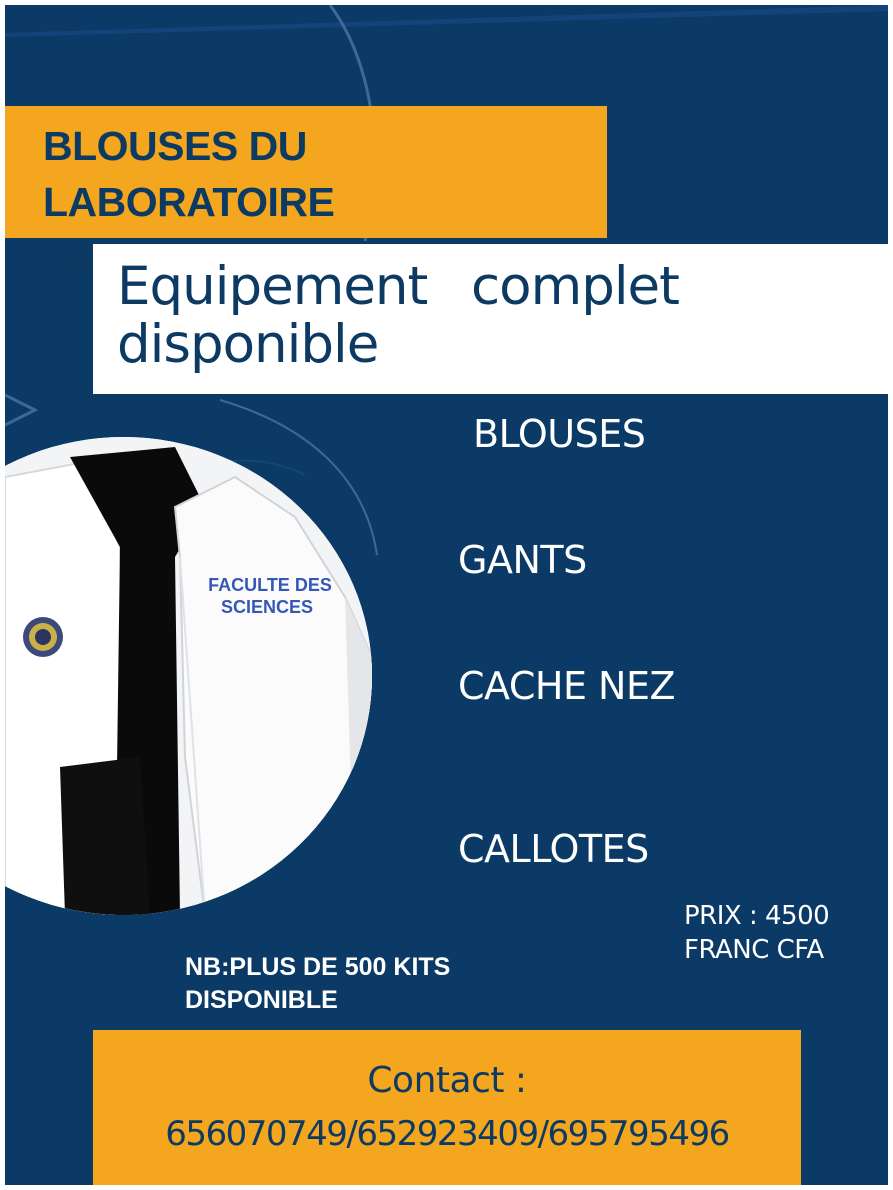  Describe the element at coordinates (754, 950) in the screenshot. I see `price-line-2: FRANC CFA` at that location.